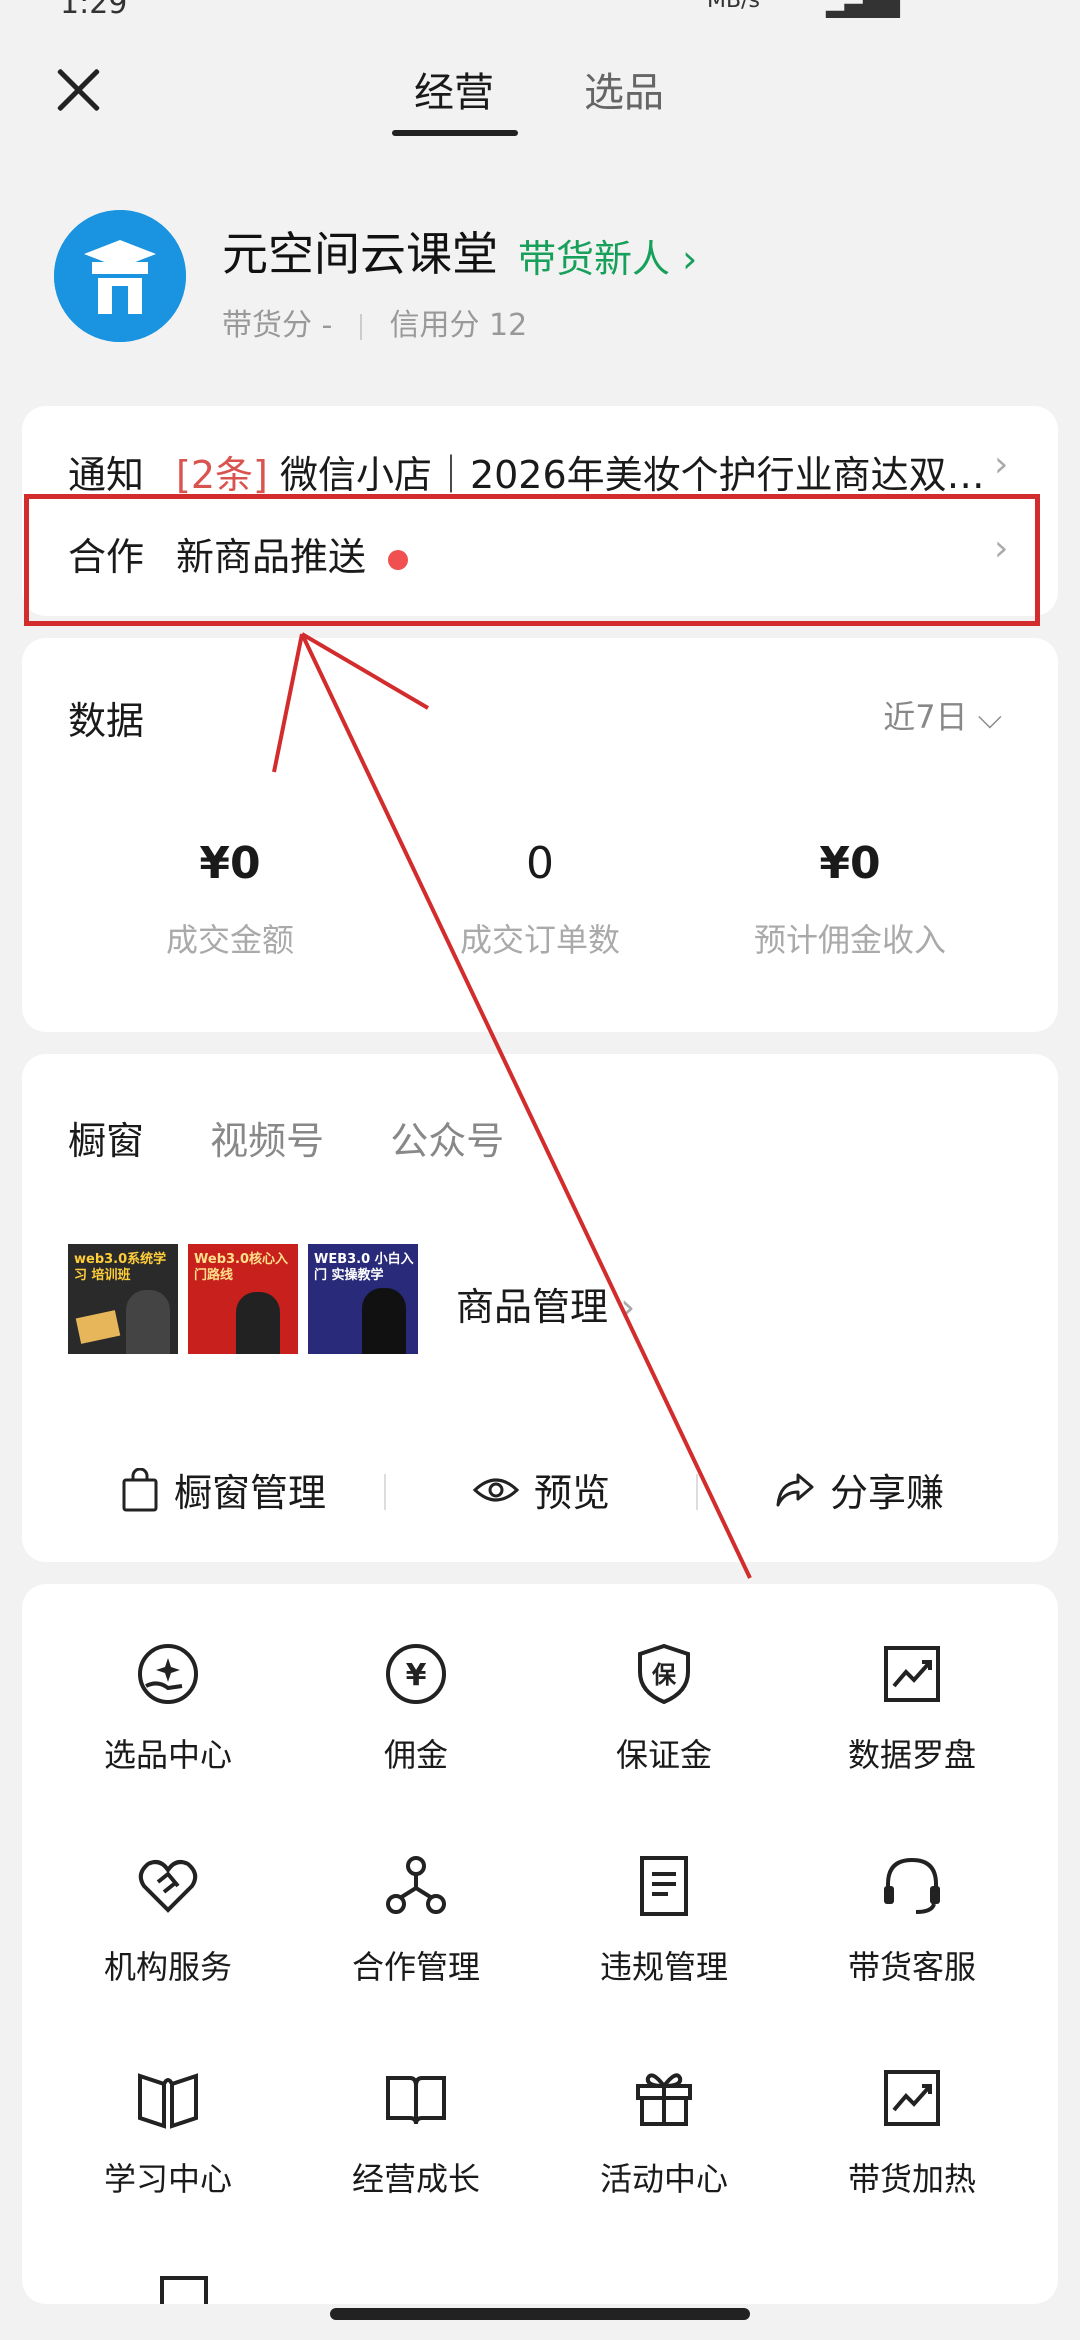 The width and height of the screenshot is (1080, 2340). I want to click on showcase-tabs: 橱窗 视频号 公众号, so click(313, 1137).